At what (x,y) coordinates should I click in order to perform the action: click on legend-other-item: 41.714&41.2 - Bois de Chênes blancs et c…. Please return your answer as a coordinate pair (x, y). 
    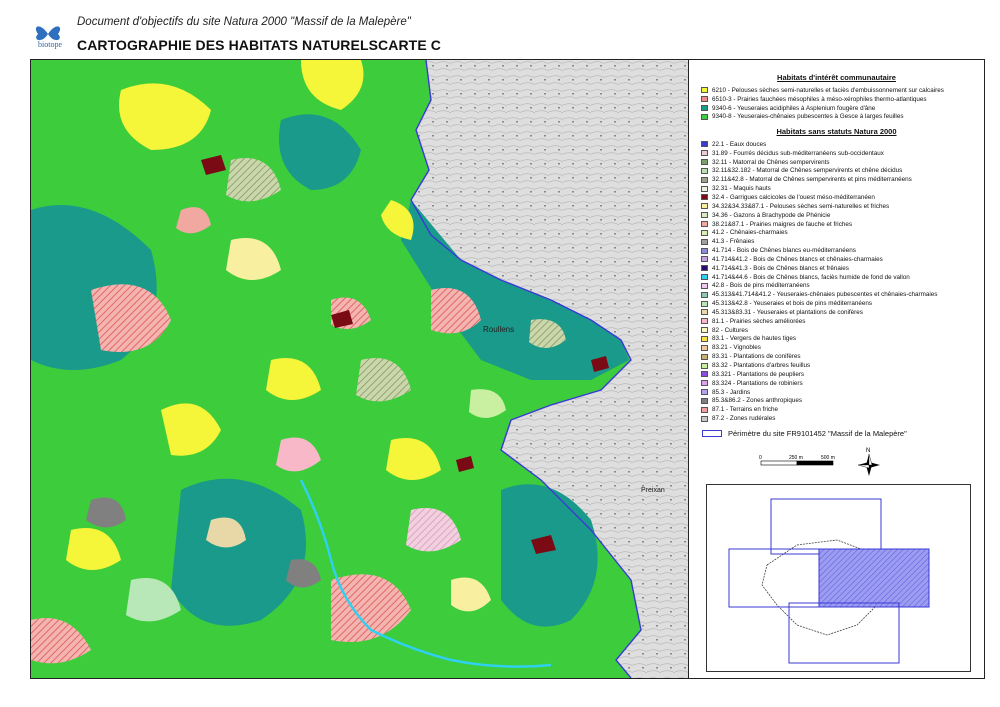
    Looking at the image, I should click on (841, 259).